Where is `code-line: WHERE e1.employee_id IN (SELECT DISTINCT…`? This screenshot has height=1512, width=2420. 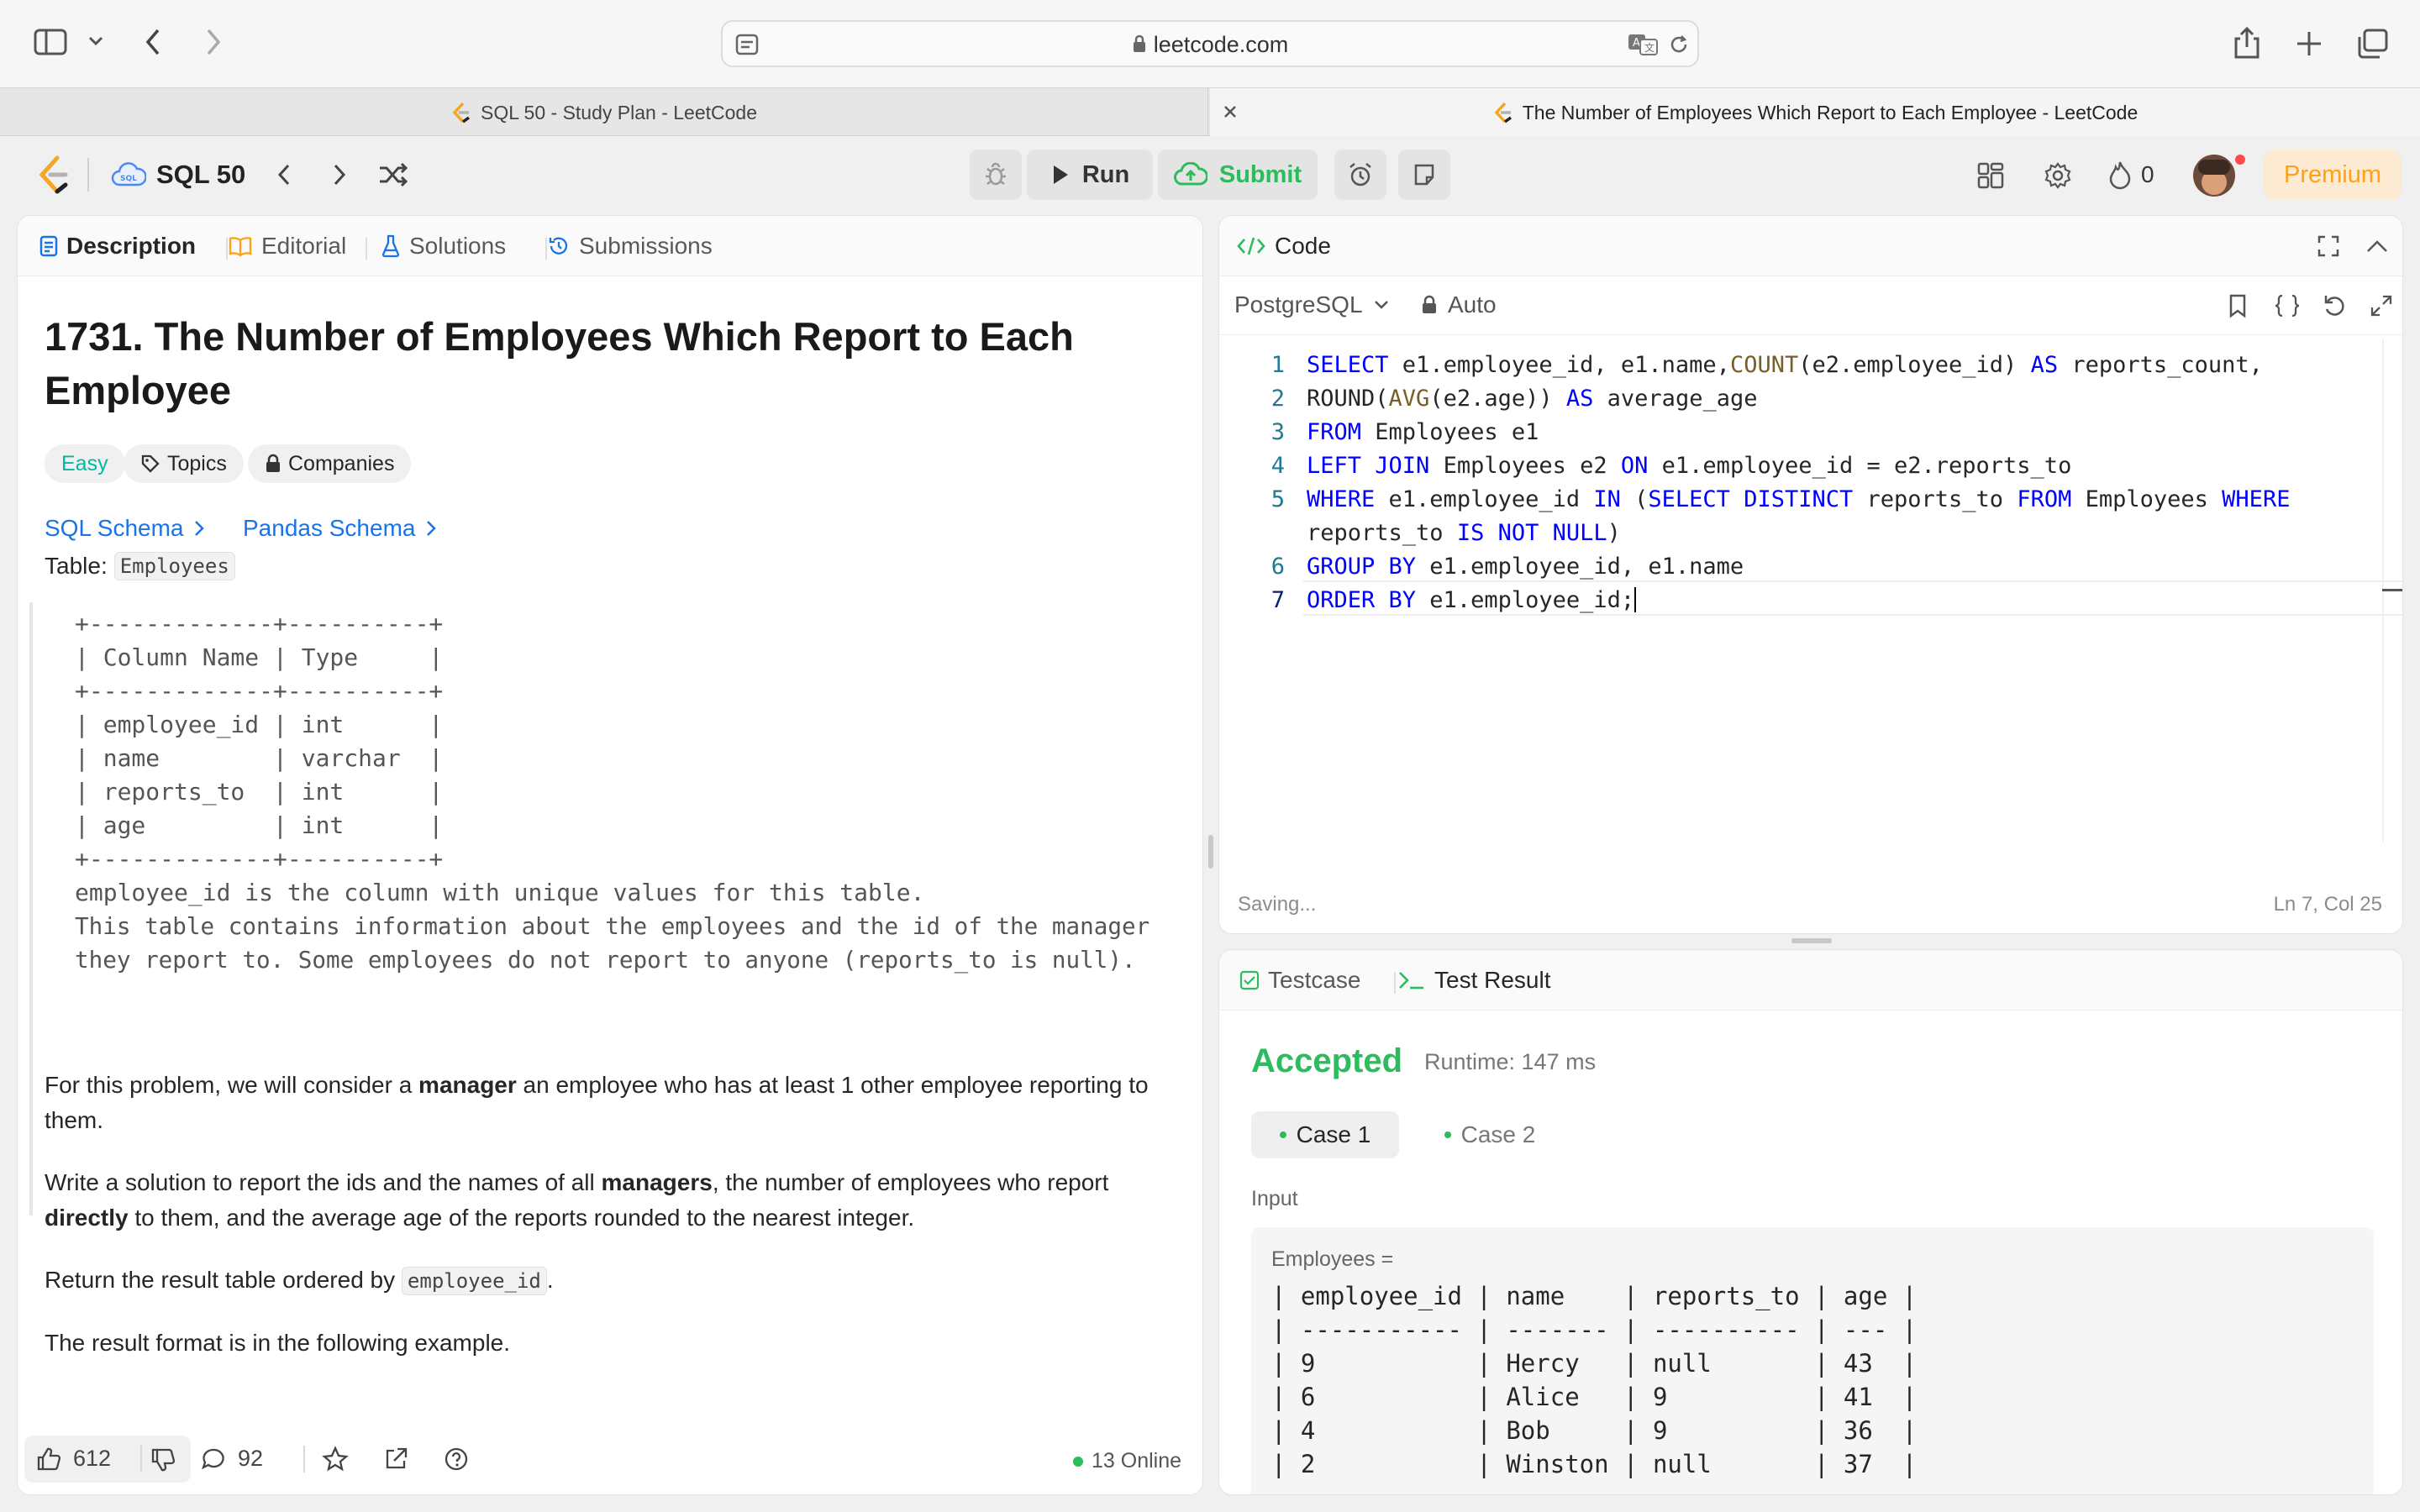 code-line: WHERE e1.employee_id IN (SELECT DISTINCT… is located at coordinates (1799, 499).